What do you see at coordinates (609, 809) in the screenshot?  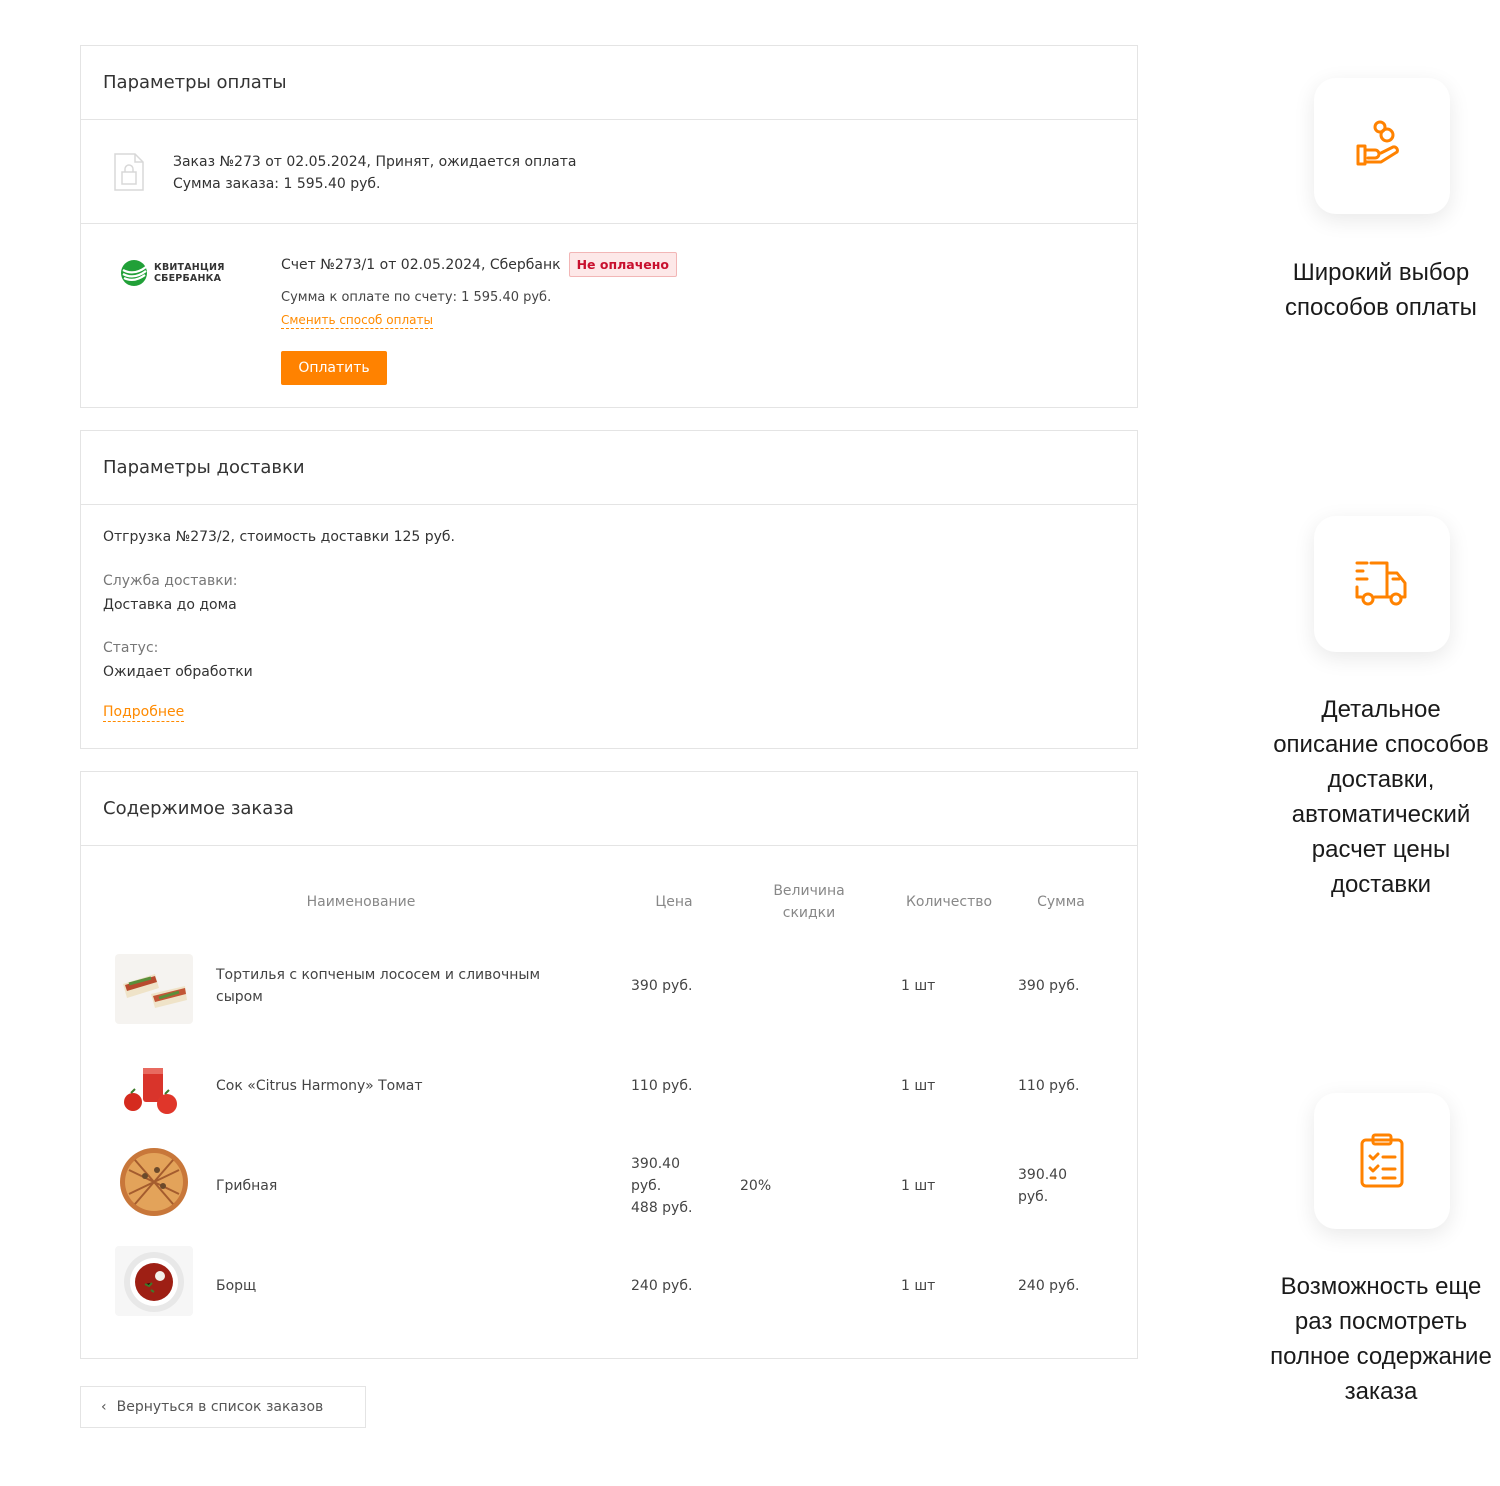 I see `order-content-title: Содержимое заказа` at bounding box center [609, 809].